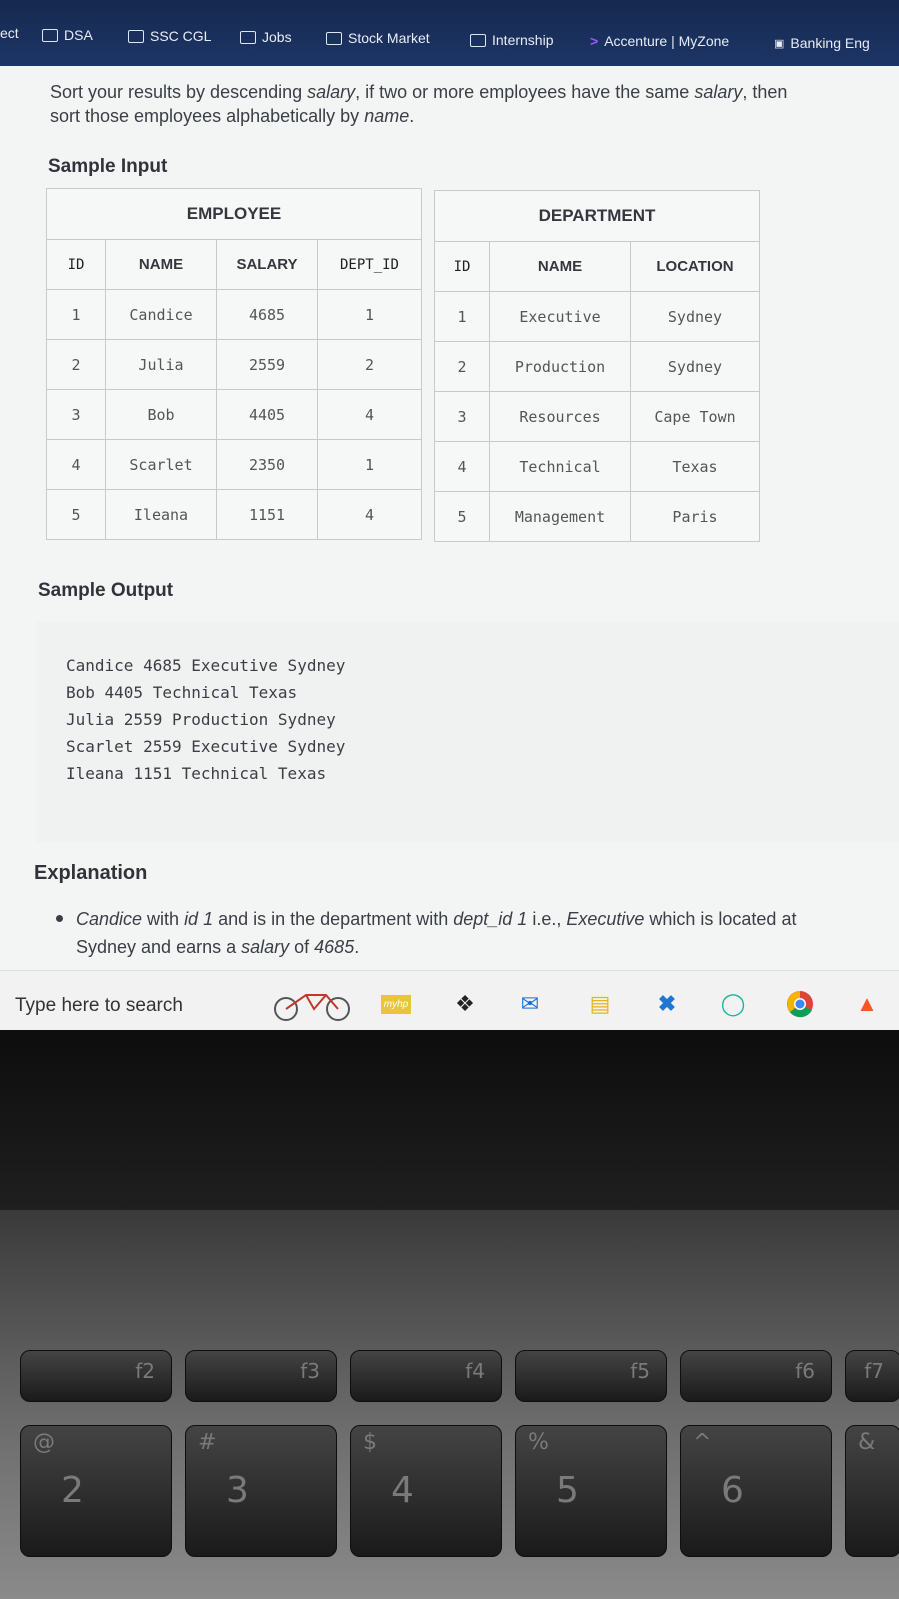 The height and width of the screenshot is (1599, 899). What do you see at coordinates (99, 1006) in the screenshot?
I see `taskbar-search: Type here to search` at bounding box center [99, 1006].